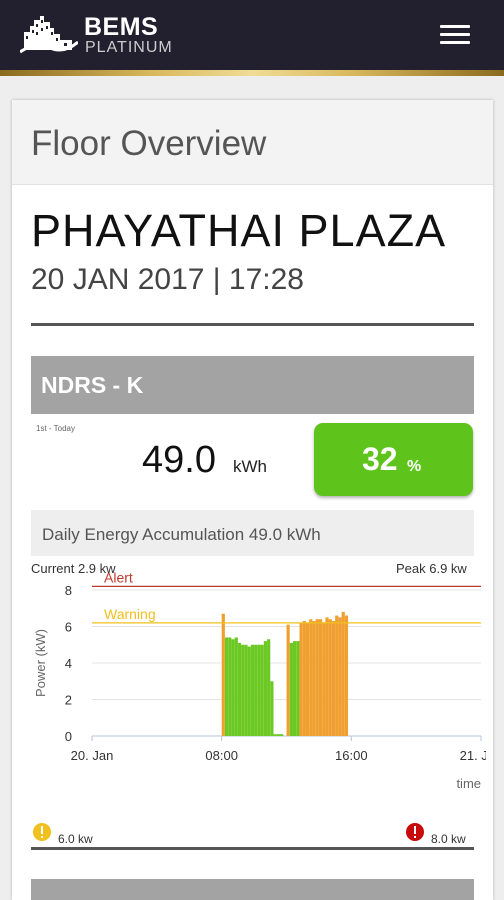 The width and height of the screenshot is (504, 900). I want to click on card-header: Floor Overview, so click(252, 142).